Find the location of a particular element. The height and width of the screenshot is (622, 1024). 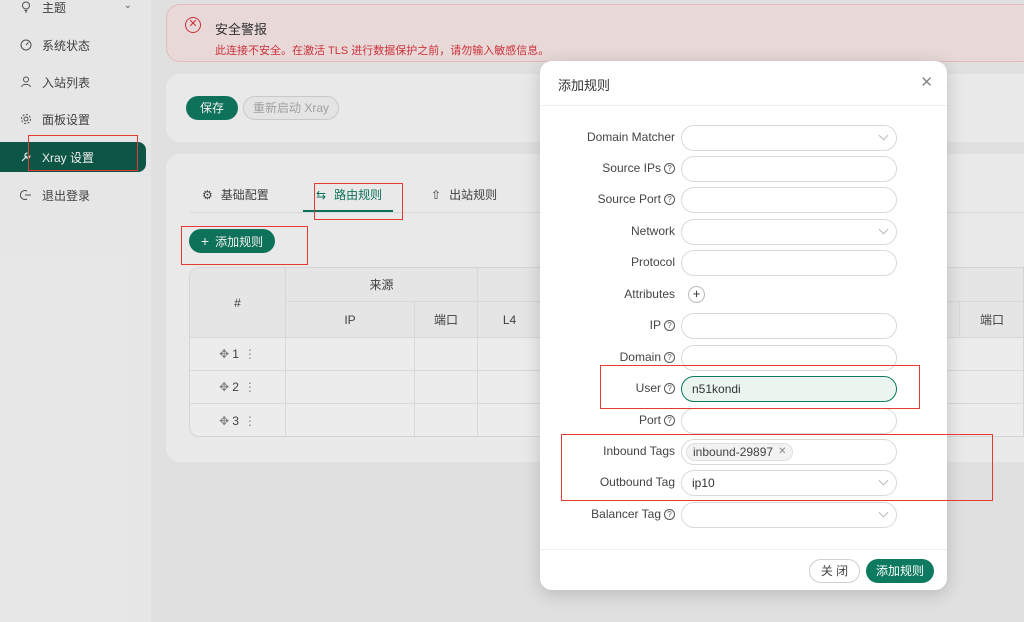

sidebar-item-system-status: 系统状态 is located at coordinates (73, 45).